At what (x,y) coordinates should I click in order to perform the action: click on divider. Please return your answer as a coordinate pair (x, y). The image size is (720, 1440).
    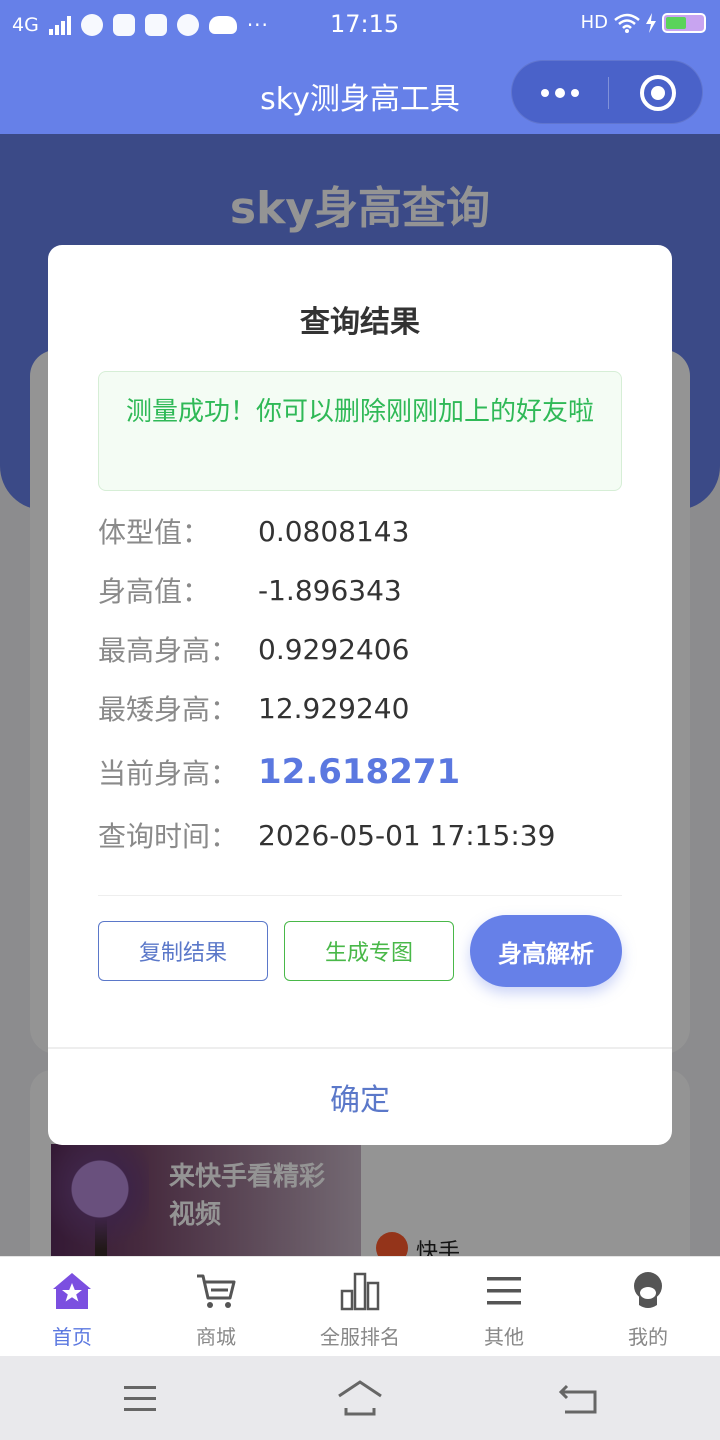
    Looking at the image, I should click on (360, 895).